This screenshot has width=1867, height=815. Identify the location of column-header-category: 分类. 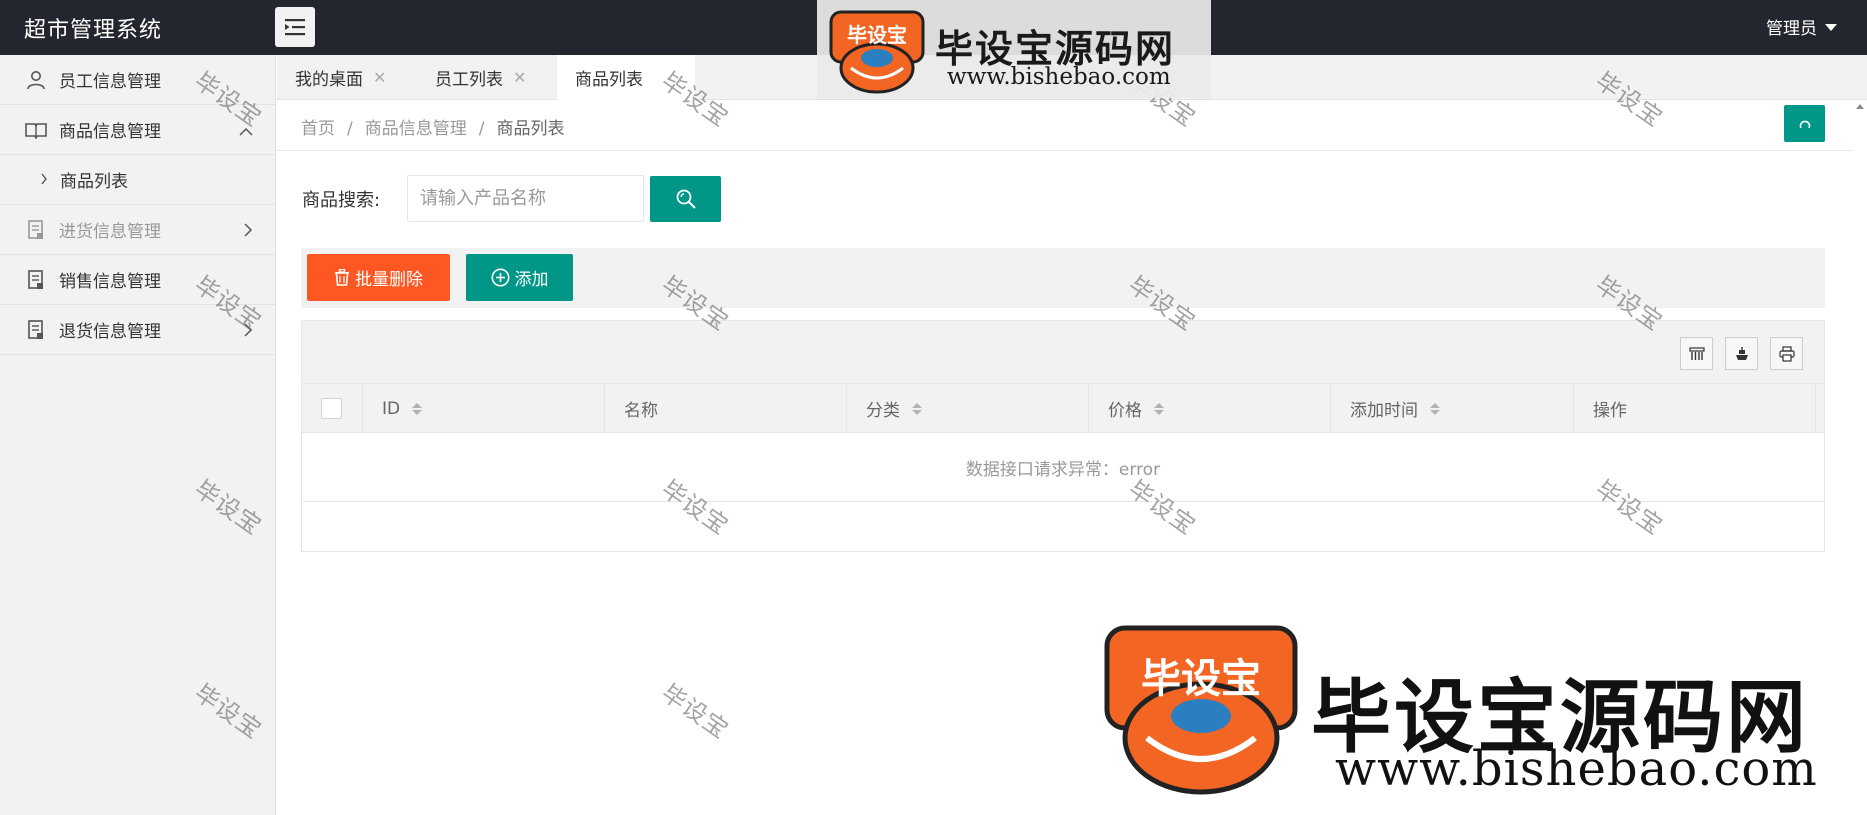
(968, 408).